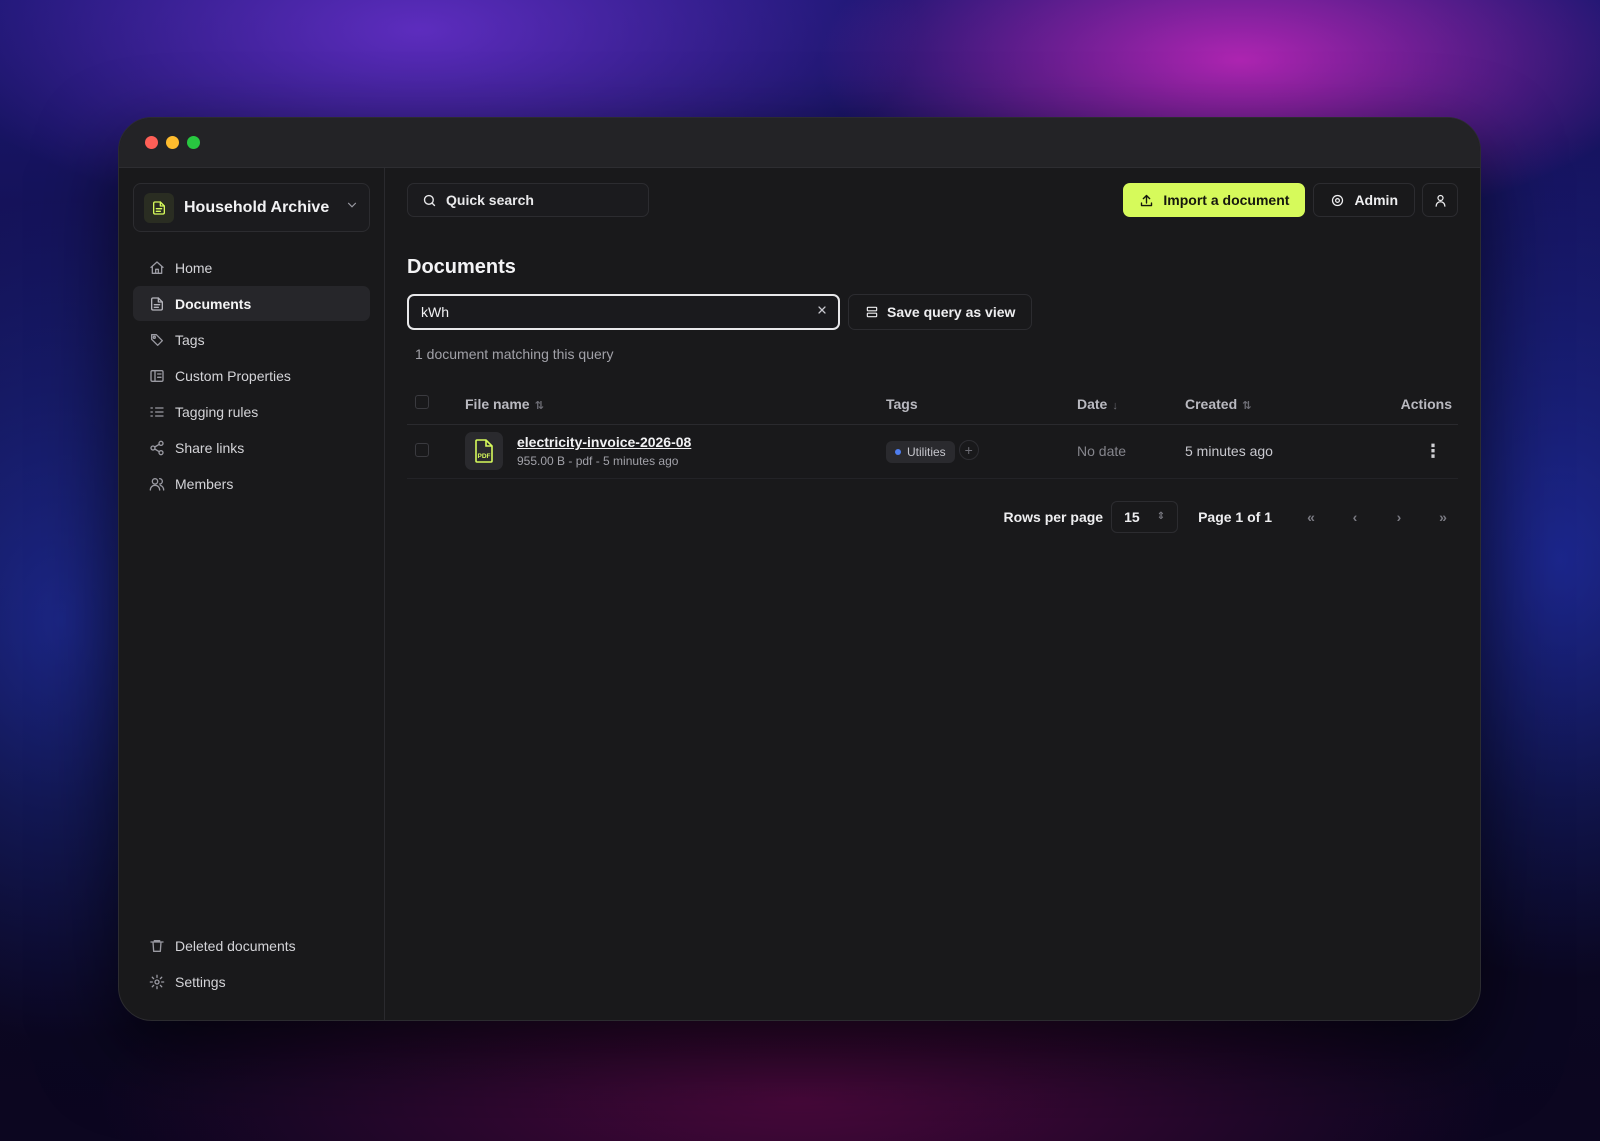  I want to click on sidebar-item-label: Home, so click(194, 267).